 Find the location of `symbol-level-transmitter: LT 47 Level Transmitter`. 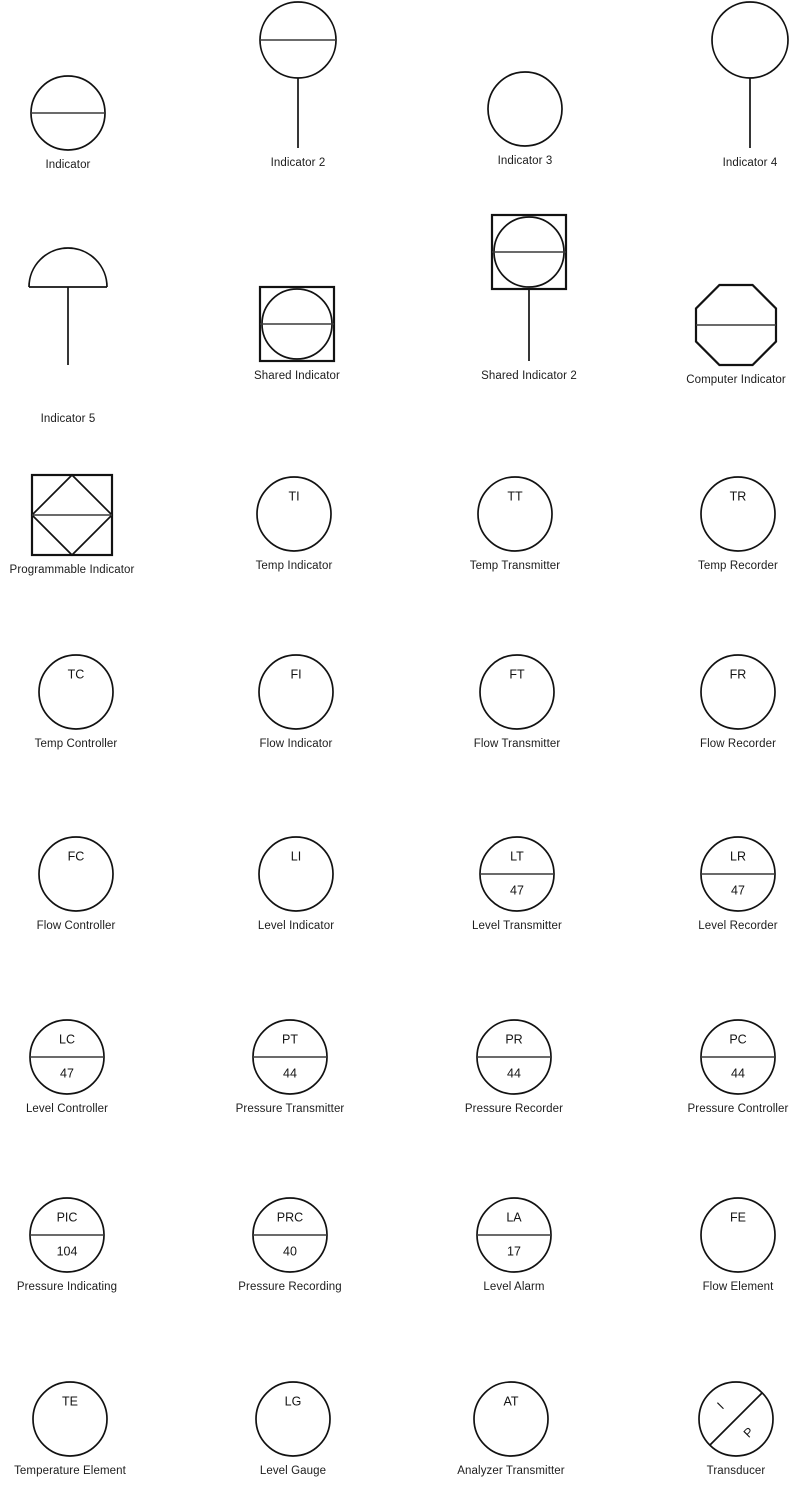

symbol-level-transmitter: LT 47 Level Transmitter is located at coordinates (517, 883).